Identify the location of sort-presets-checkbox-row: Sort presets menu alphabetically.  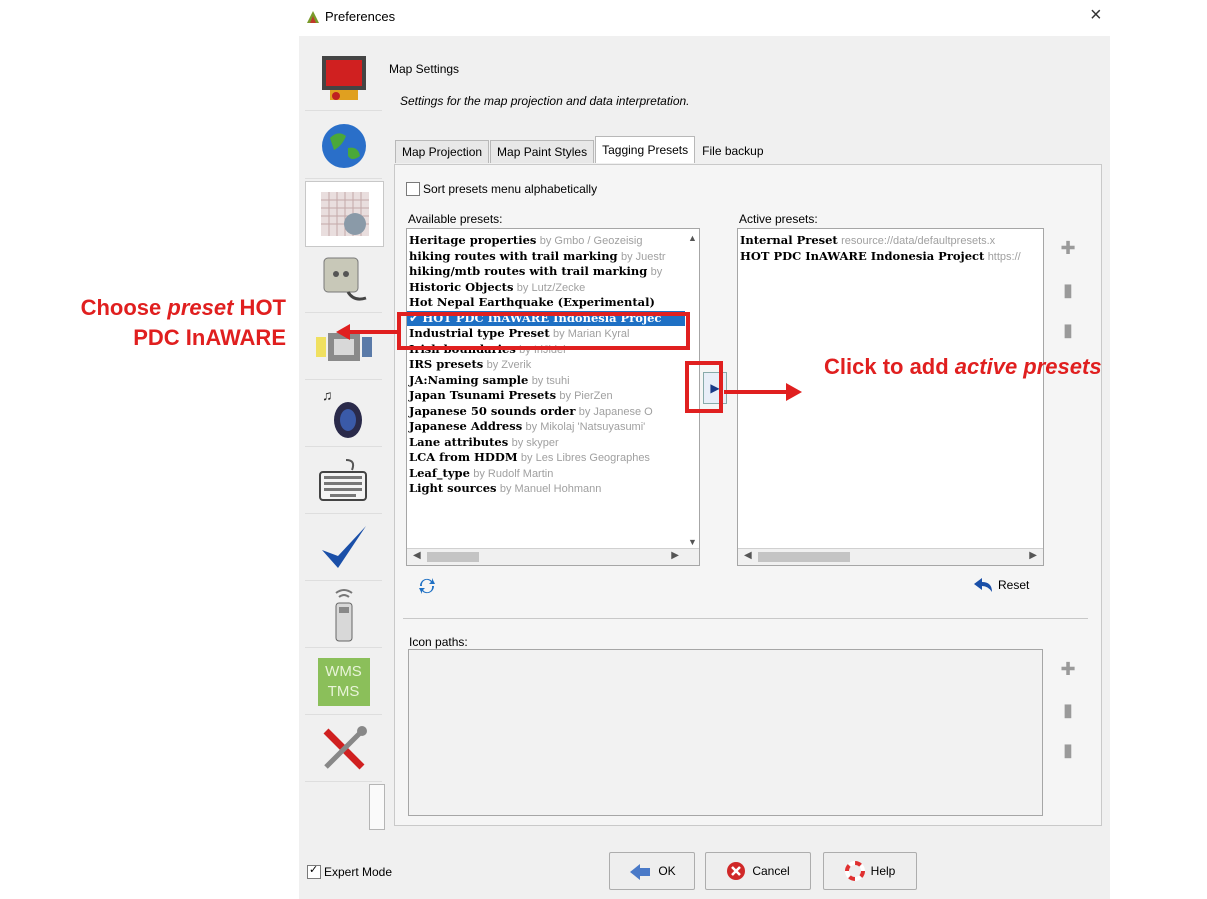
(501, 188).